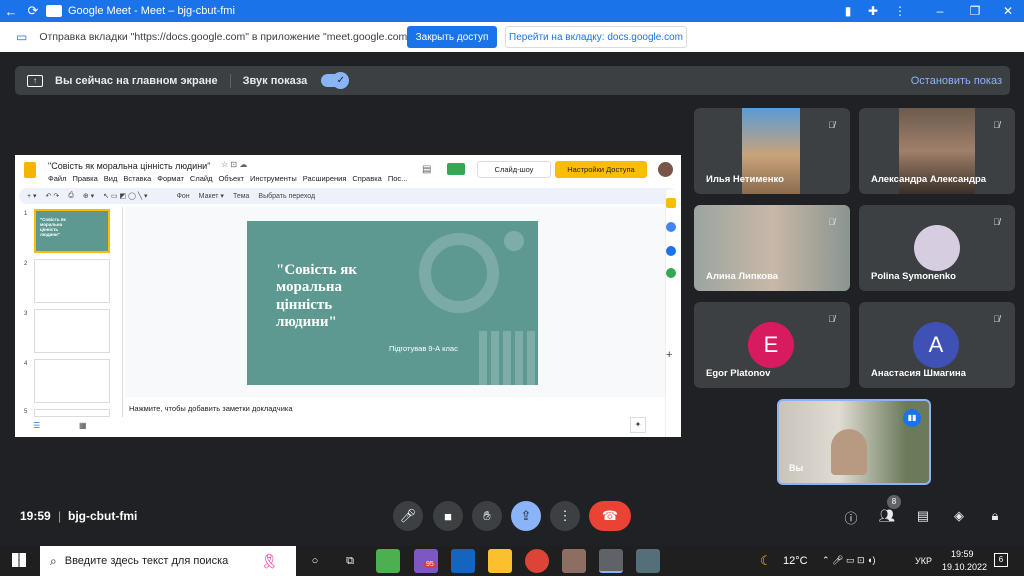  I want to click on host-controls-icon: 🔒︎, so click(995, 517).